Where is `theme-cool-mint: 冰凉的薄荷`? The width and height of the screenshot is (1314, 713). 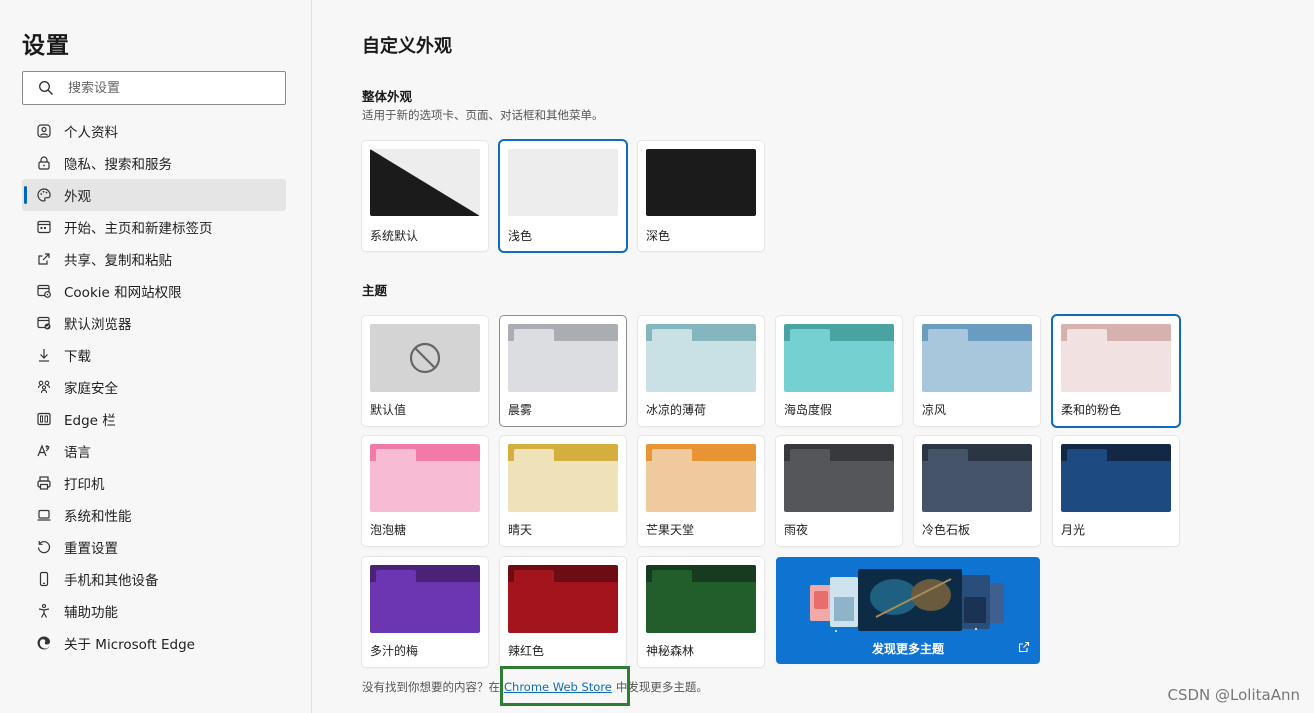 theme-cool-mint: 冰凉的薄荷 is located at coordinates (701, 371).